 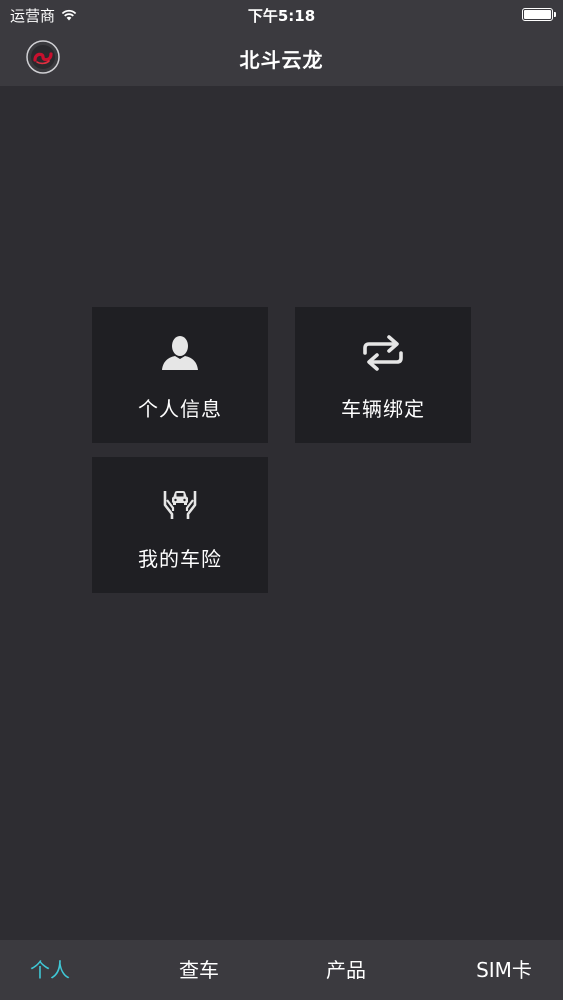 I want to click on profile-tile-label: 个人信息, so click(x=180, y=409).